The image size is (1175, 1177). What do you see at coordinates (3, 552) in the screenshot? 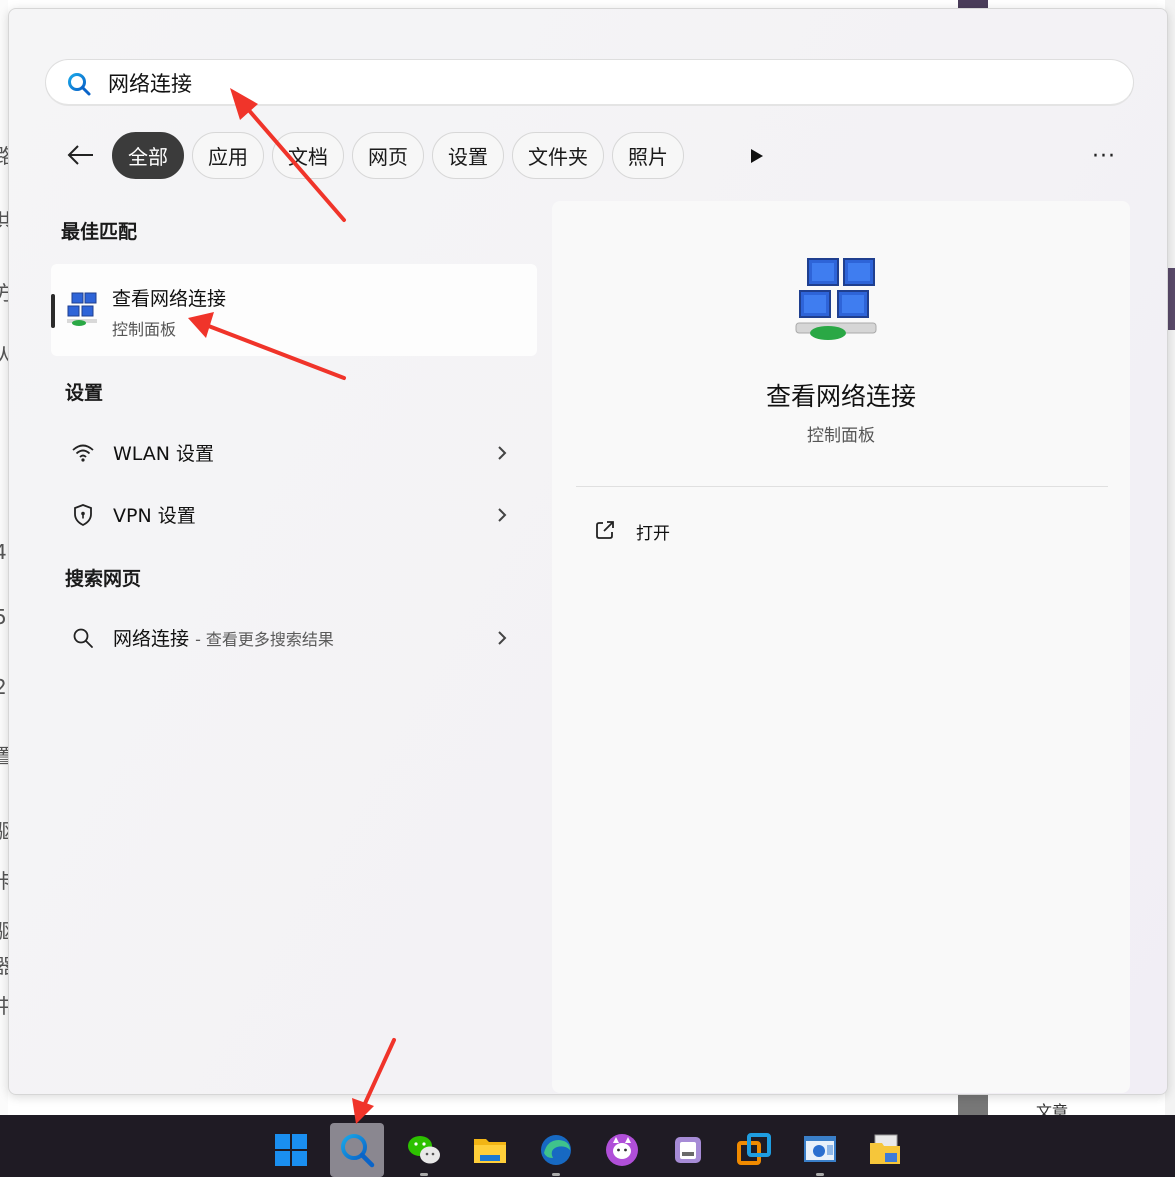
I see `background-glyph: 4` at bounding box center [3, 552].